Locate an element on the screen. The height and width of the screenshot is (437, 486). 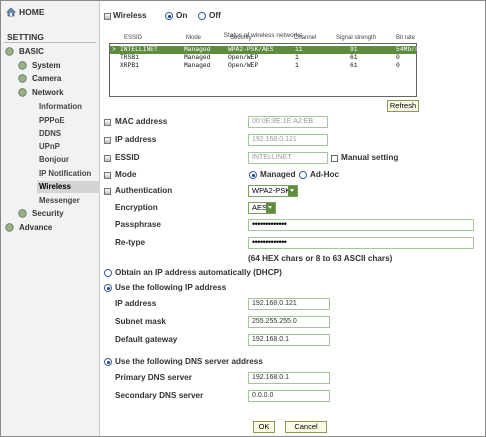
static-ip-address-label: IP address is located at coordinates (136, 303).